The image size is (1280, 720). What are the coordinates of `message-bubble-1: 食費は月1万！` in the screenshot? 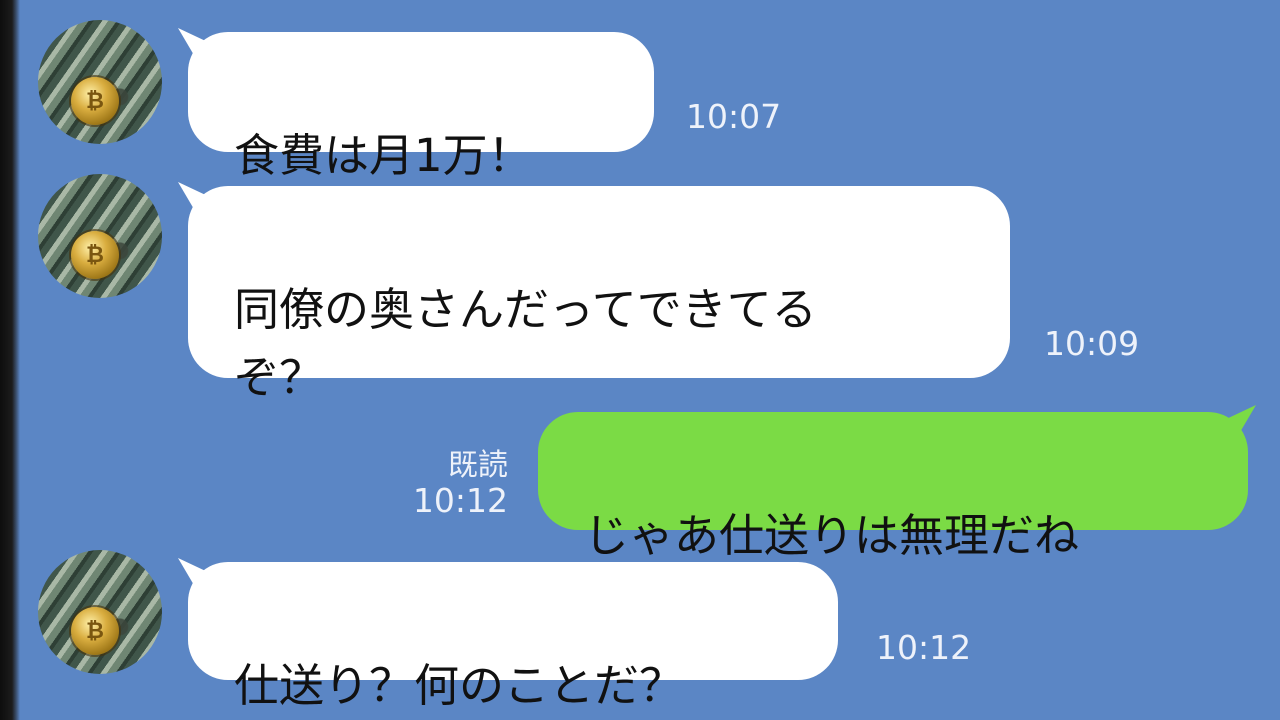 It's located at (421, 107).